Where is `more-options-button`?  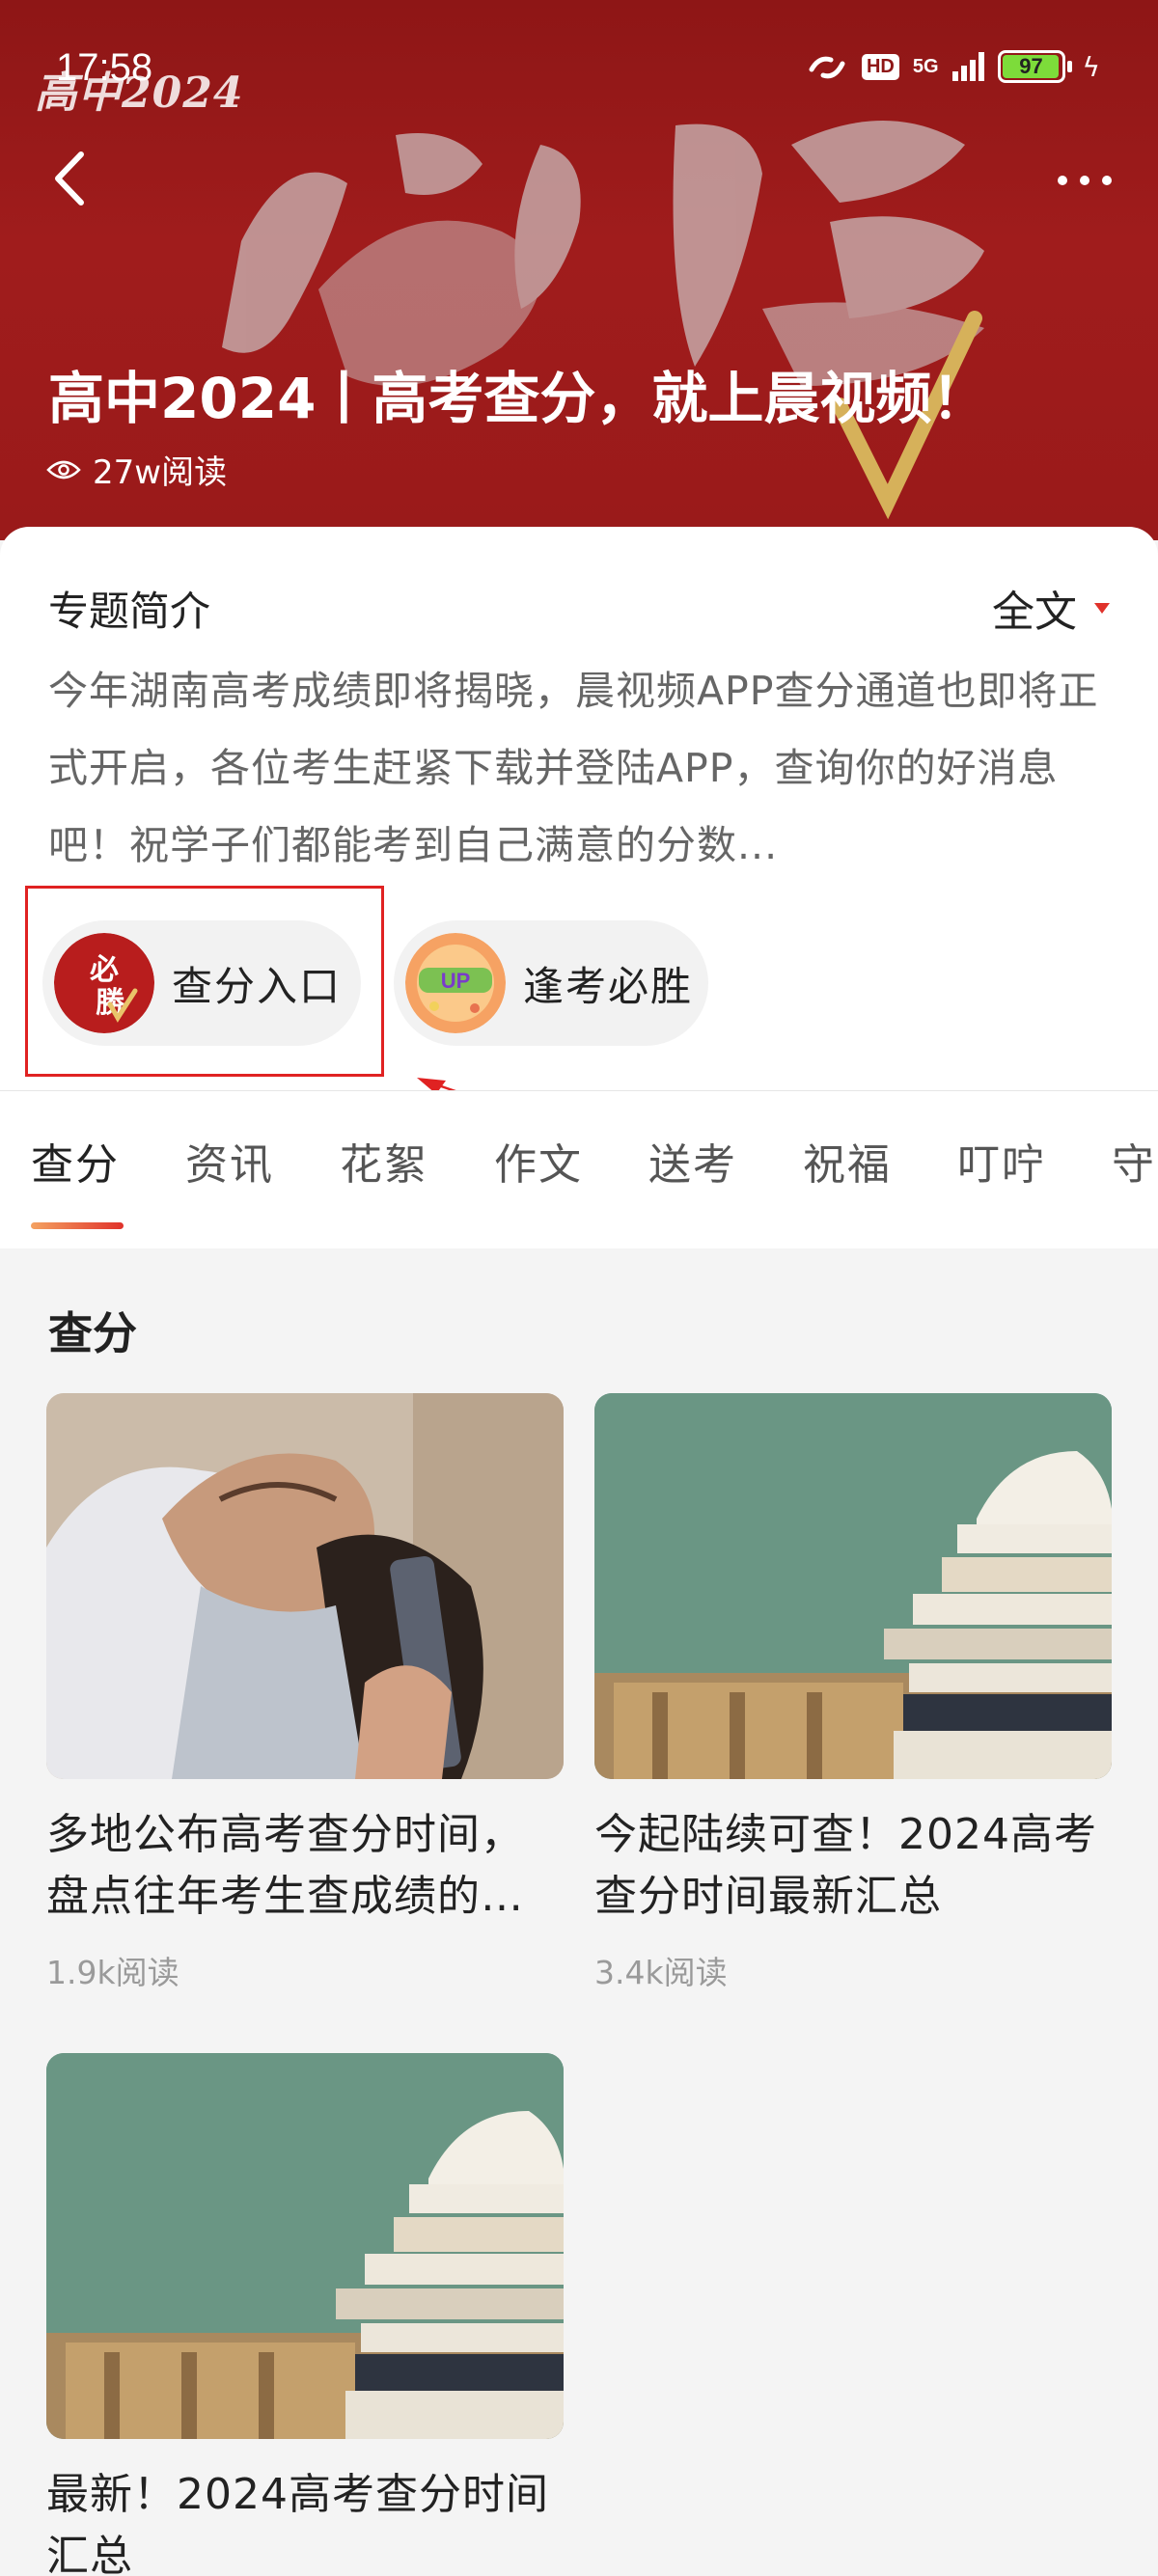 more-options-button is located at coordinates (1084, 180).